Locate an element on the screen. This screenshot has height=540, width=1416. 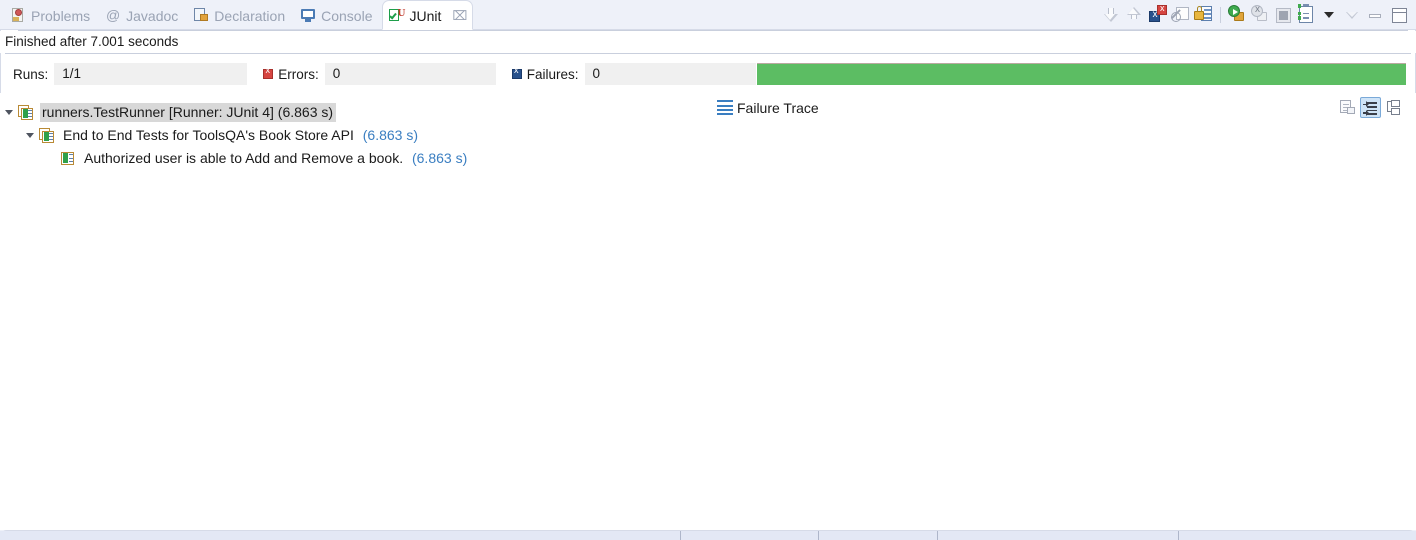
minimize-hollow-caret-icon is located at coordinates (1352, 15).